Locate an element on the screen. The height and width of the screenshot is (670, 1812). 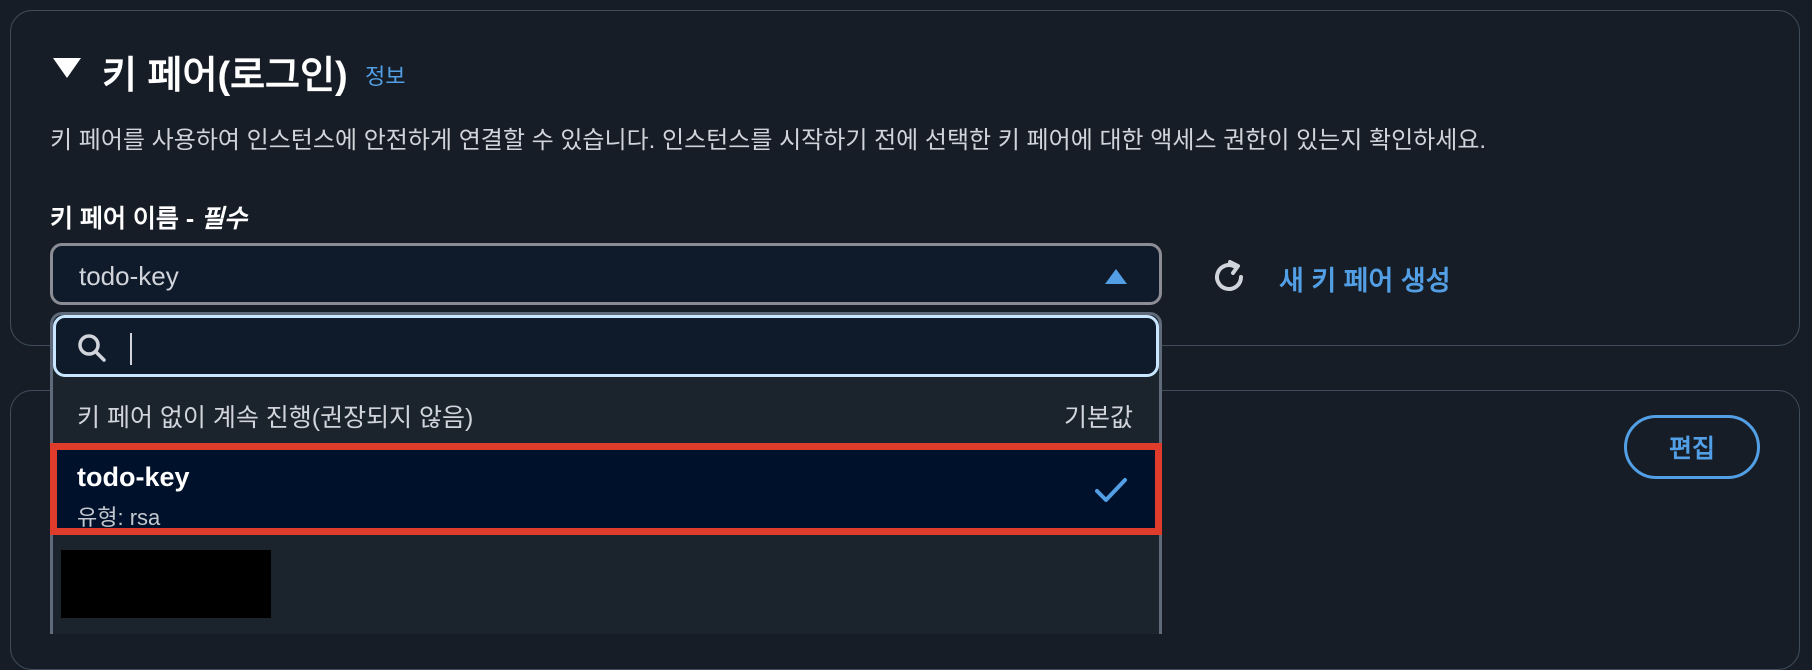
search-input is located at coordinates (606, 346).